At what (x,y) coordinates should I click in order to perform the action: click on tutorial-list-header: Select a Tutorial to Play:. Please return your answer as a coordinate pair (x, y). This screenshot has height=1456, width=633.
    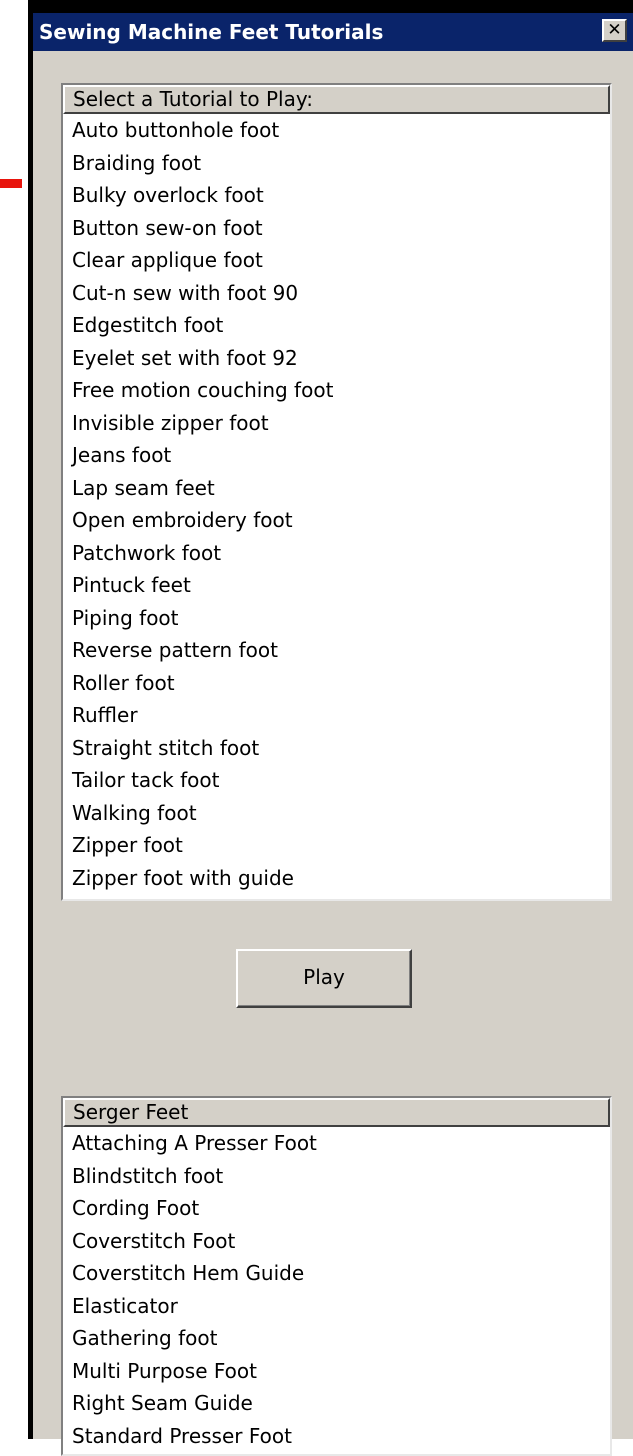
    Looking at the image, I should click on (336, 99).